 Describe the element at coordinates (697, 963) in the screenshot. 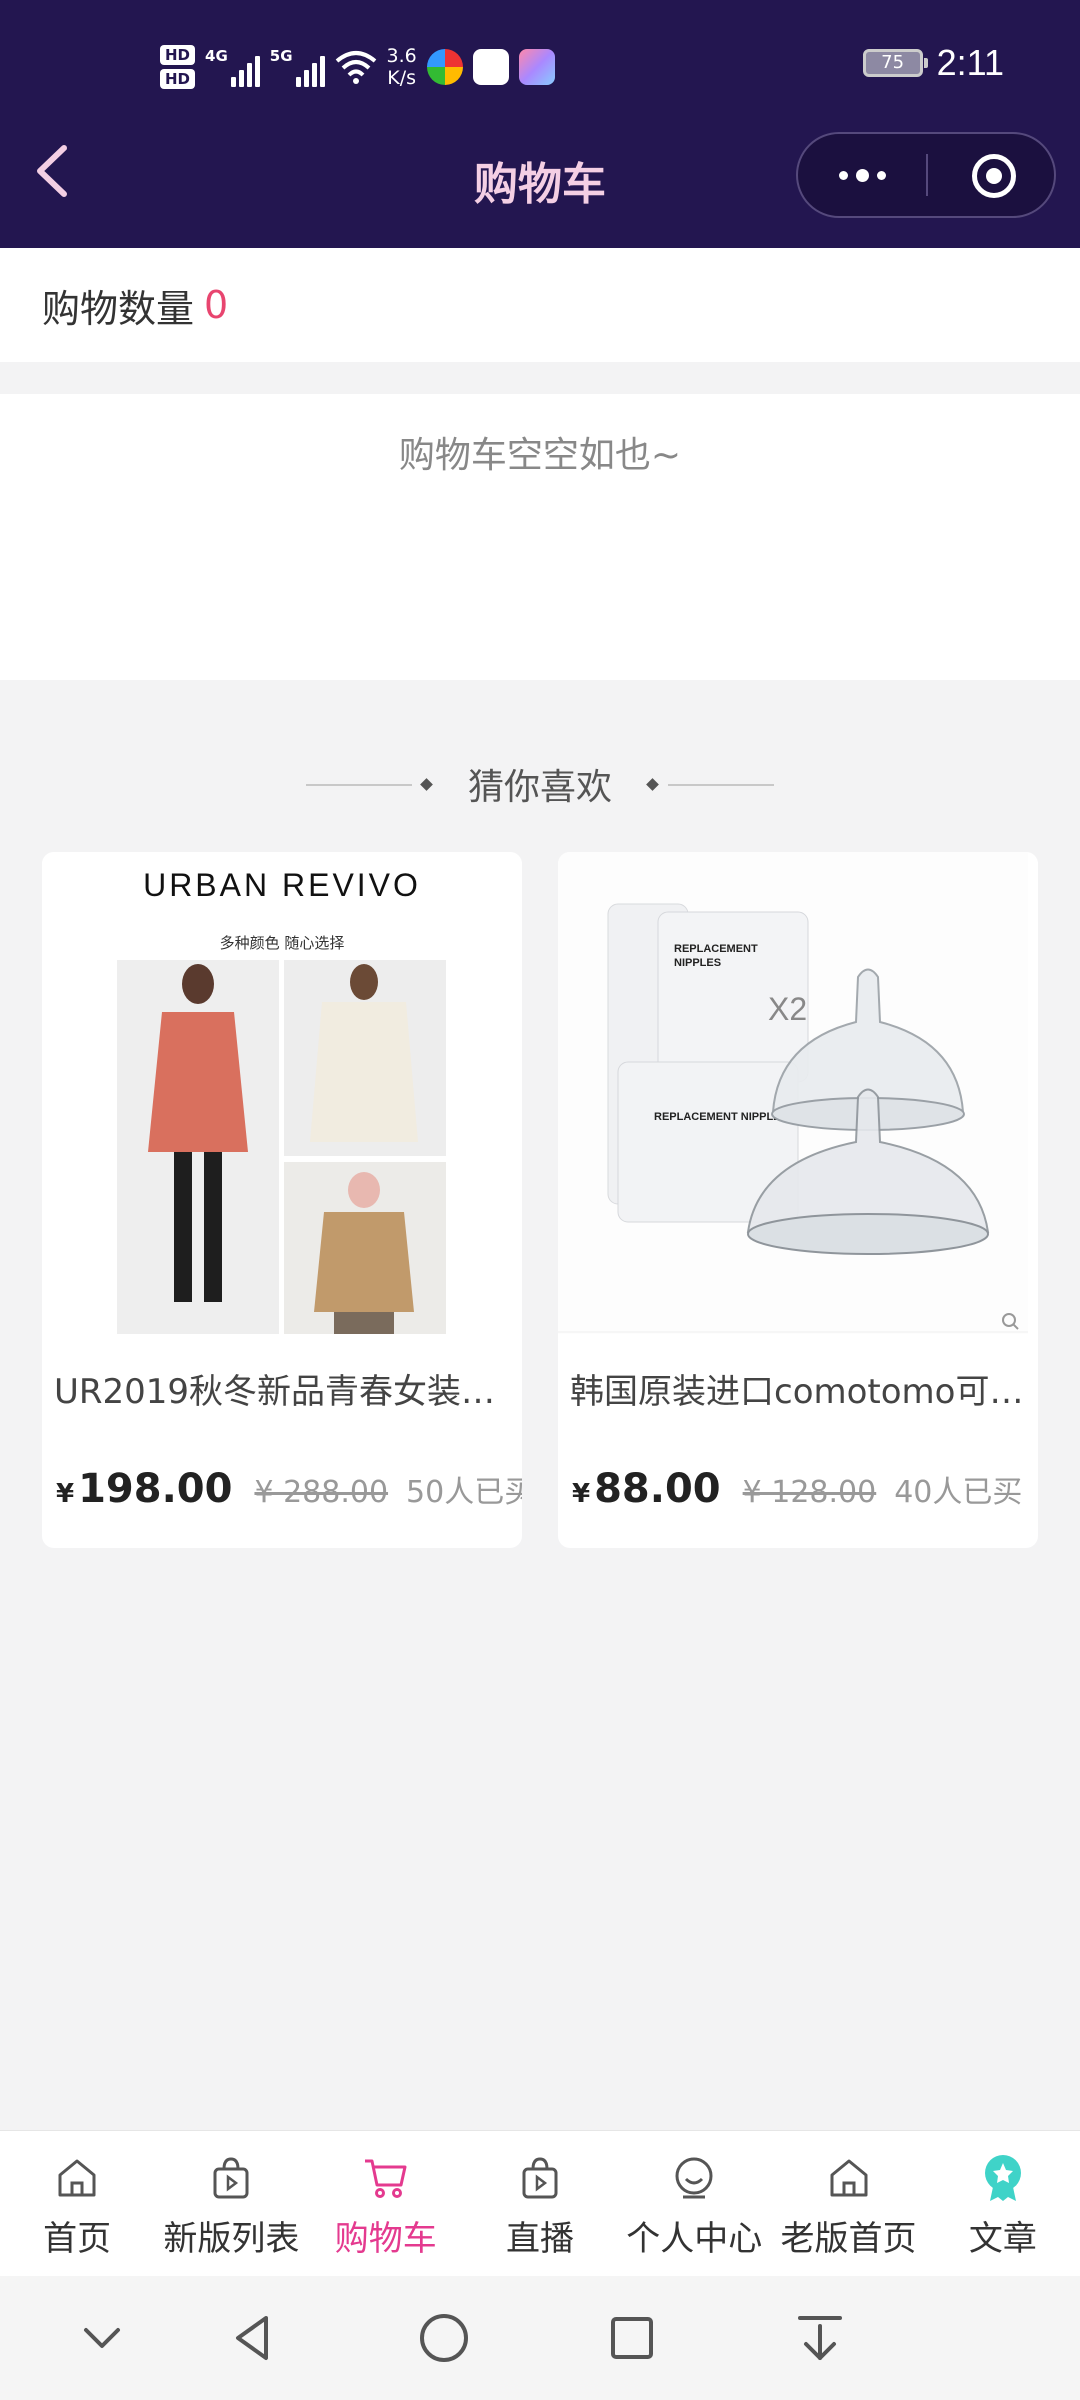

I see `svg-text: NIPPLES` at that location.